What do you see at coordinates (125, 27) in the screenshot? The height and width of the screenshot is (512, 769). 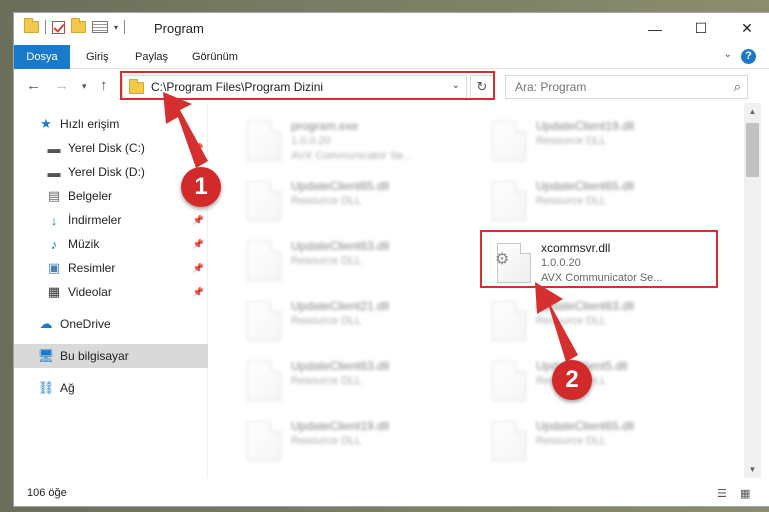 I see `separator` at bounding box center [125, 27].